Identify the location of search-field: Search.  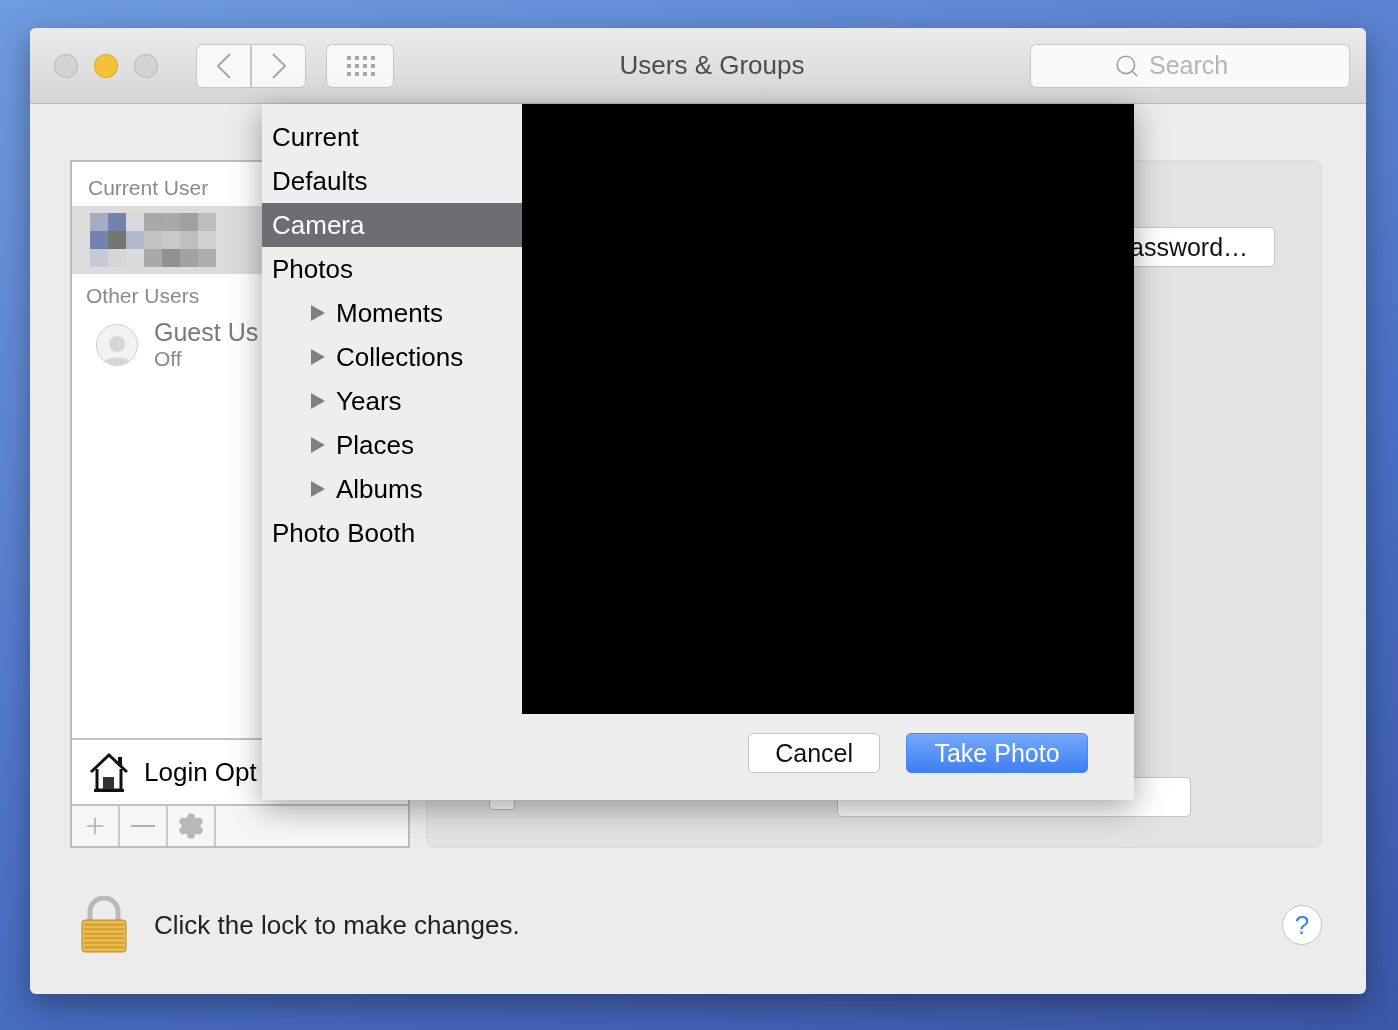
(1190, 65).